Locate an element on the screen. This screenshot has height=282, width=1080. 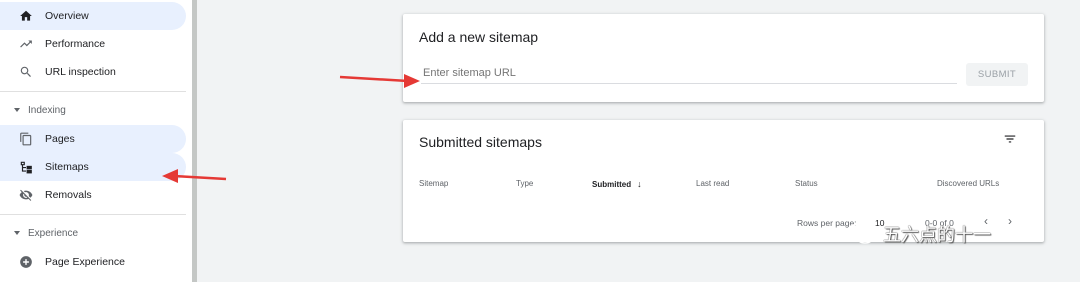
column-header-type: Type is located at coordinates (524, 183).